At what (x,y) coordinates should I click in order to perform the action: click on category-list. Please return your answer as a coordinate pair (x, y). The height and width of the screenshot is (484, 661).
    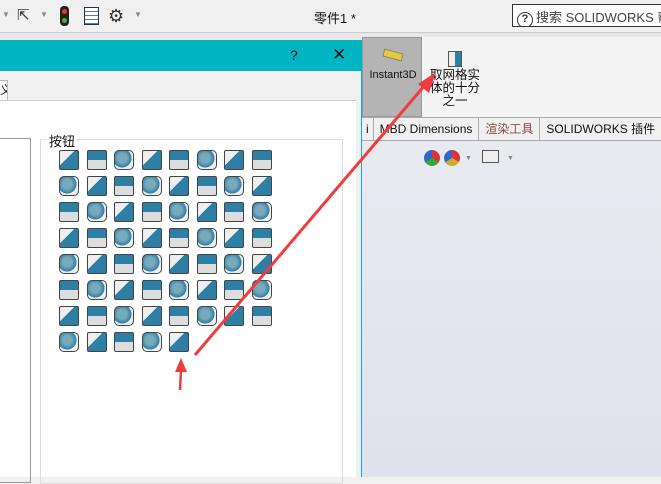
    Looking at the image, I should click on (15, 310).